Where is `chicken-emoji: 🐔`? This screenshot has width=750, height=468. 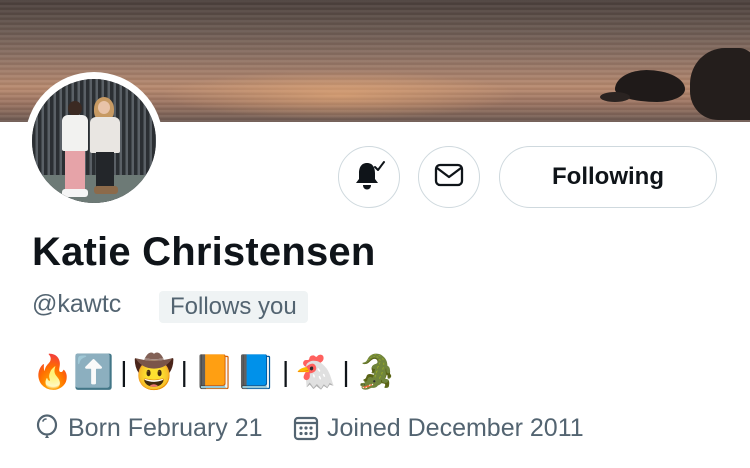
chicken-emoji: 🐔 is located at coordinates (316, 371).